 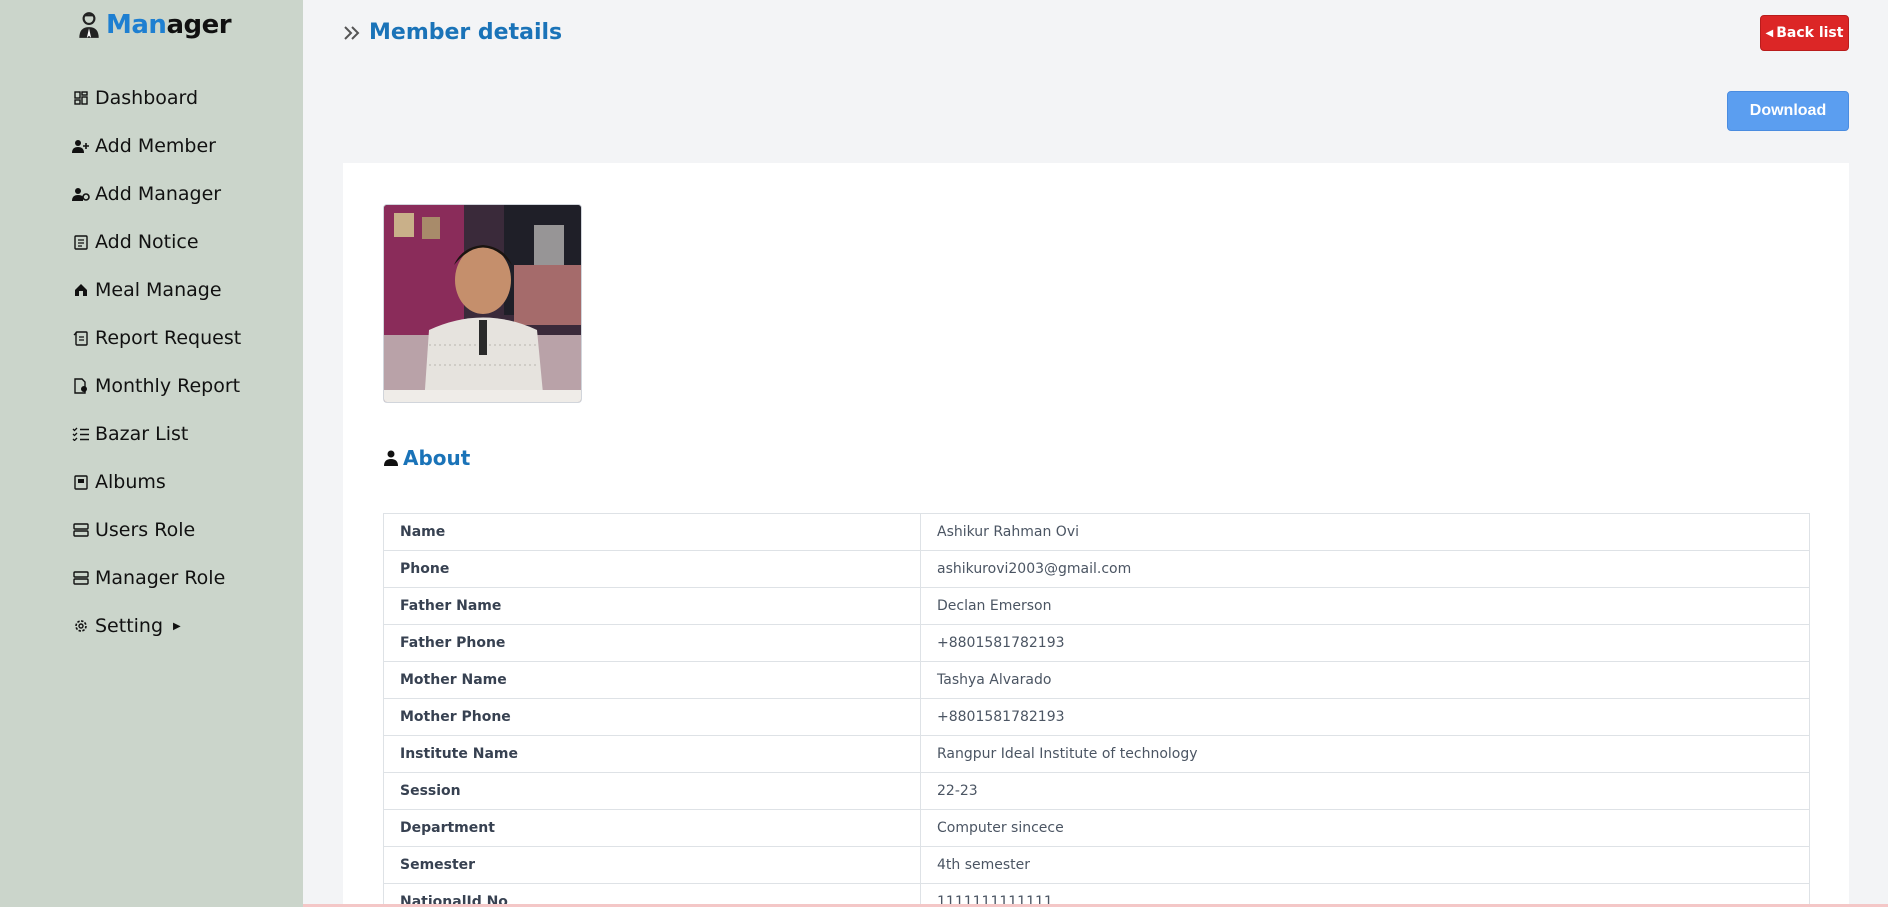 What do you see at coordinates (81, 434) in the screenshot?
I see `list-check-icon` at bounding box center [81, 434].